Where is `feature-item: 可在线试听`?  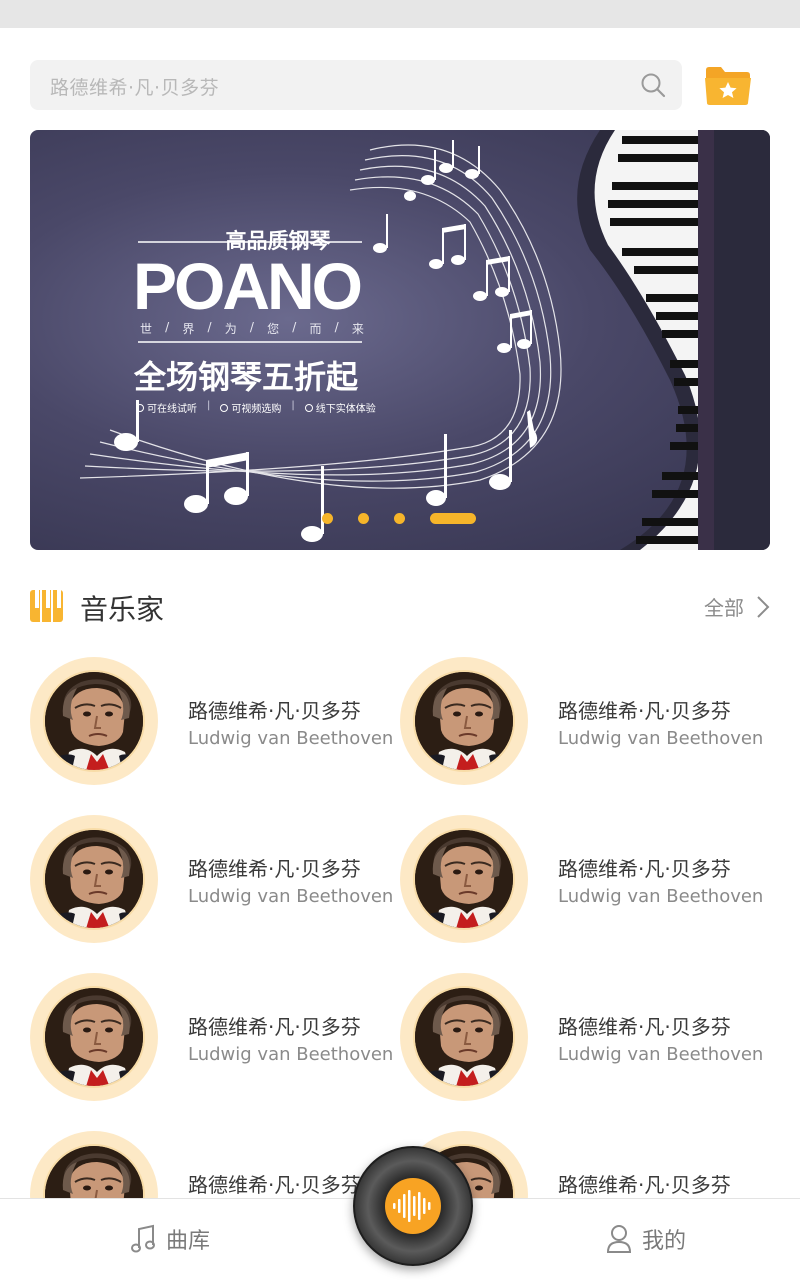 feature-item: 可在线试听 is located at coordinates (166, 407).